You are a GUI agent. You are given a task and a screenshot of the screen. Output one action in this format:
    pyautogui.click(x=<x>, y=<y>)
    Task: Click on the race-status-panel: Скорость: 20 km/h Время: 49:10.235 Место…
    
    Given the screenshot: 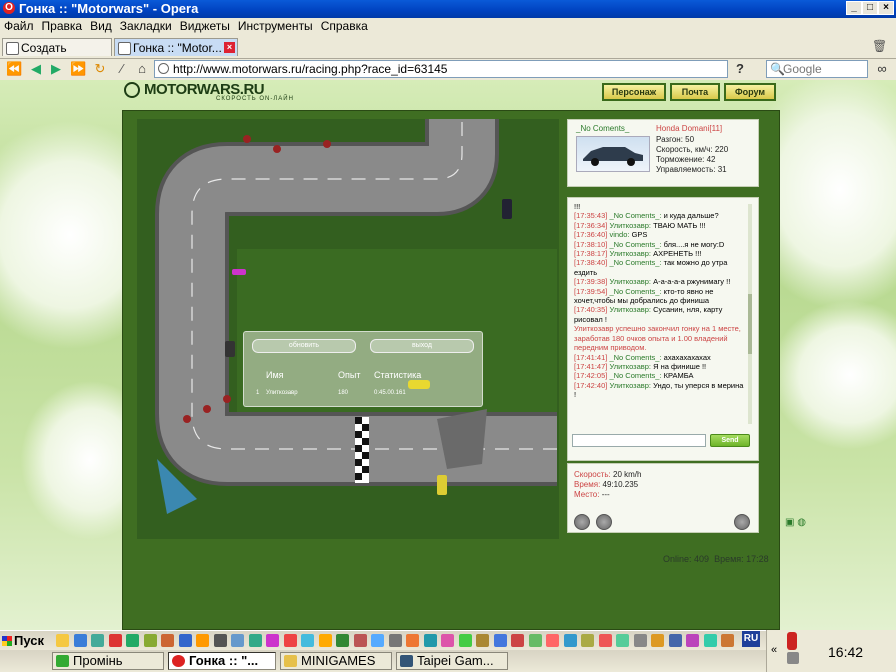 What is the action you would take?
    pyautogui.click(x=663, y=498)
    